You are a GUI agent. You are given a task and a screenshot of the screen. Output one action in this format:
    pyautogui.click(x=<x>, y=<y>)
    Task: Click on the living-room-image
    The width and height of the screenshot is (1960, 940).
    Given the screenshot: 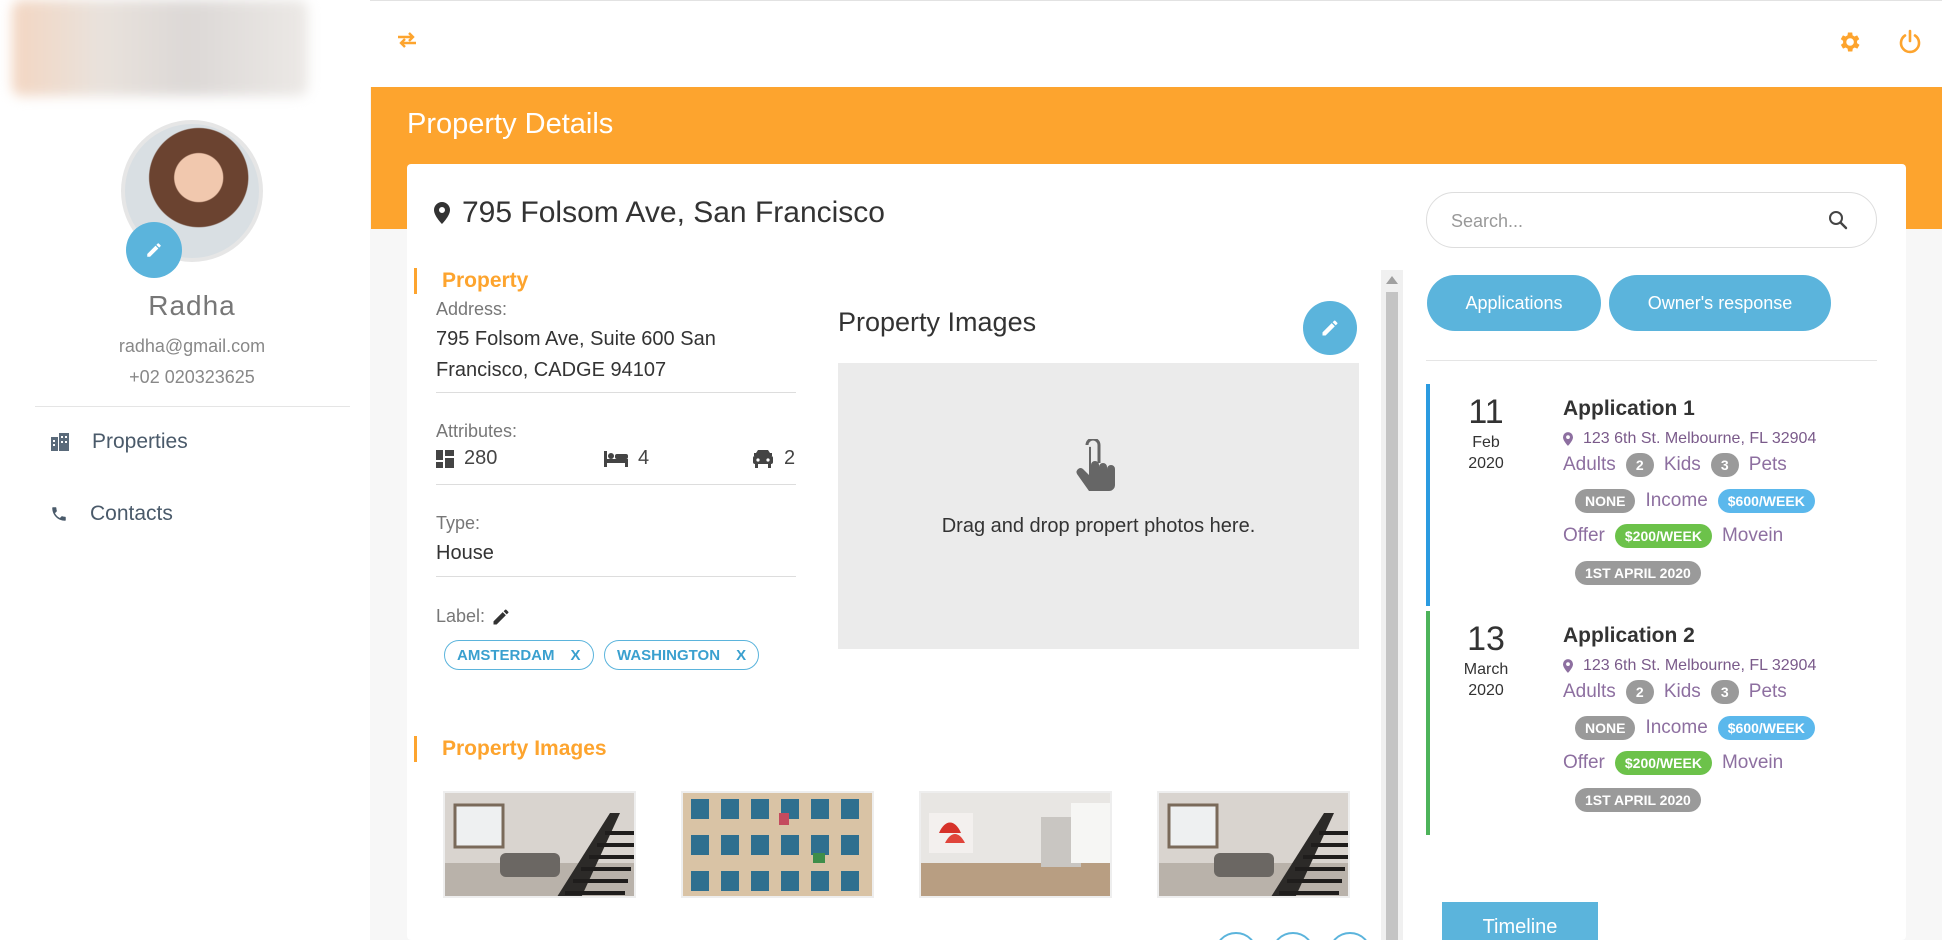 What is the action you would take?
    pyautogui.click(x=539, y=844)
    